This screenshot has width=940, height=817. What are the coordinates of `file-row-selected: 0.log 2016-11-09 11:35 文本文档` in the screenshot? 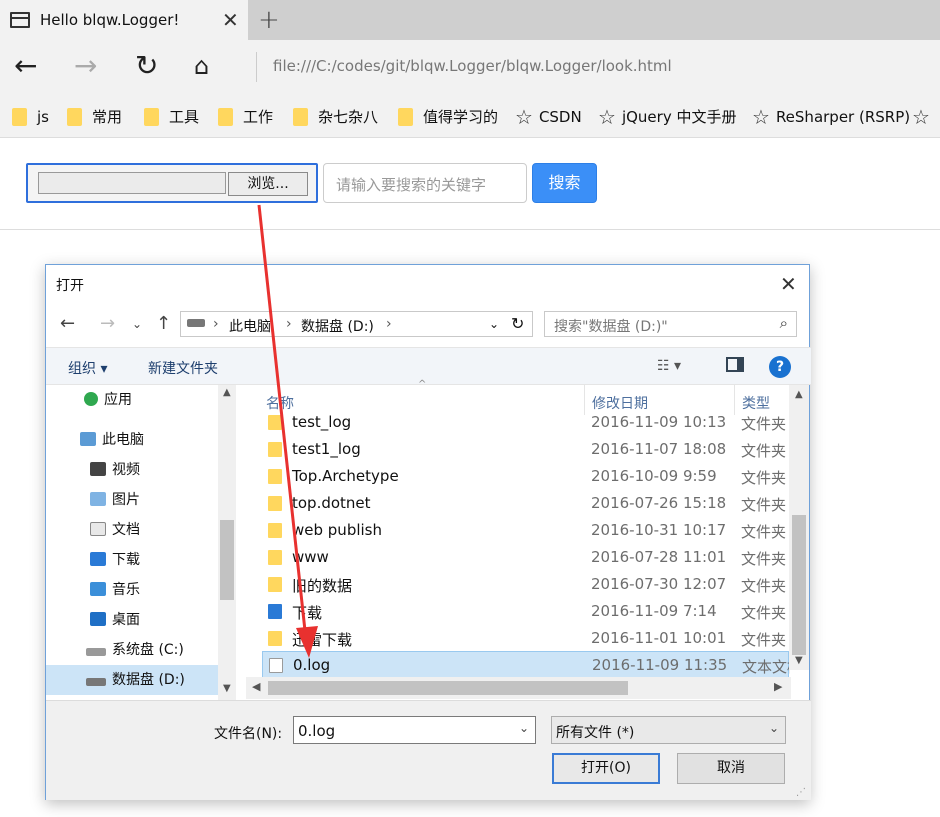 It's located at (526, 664).